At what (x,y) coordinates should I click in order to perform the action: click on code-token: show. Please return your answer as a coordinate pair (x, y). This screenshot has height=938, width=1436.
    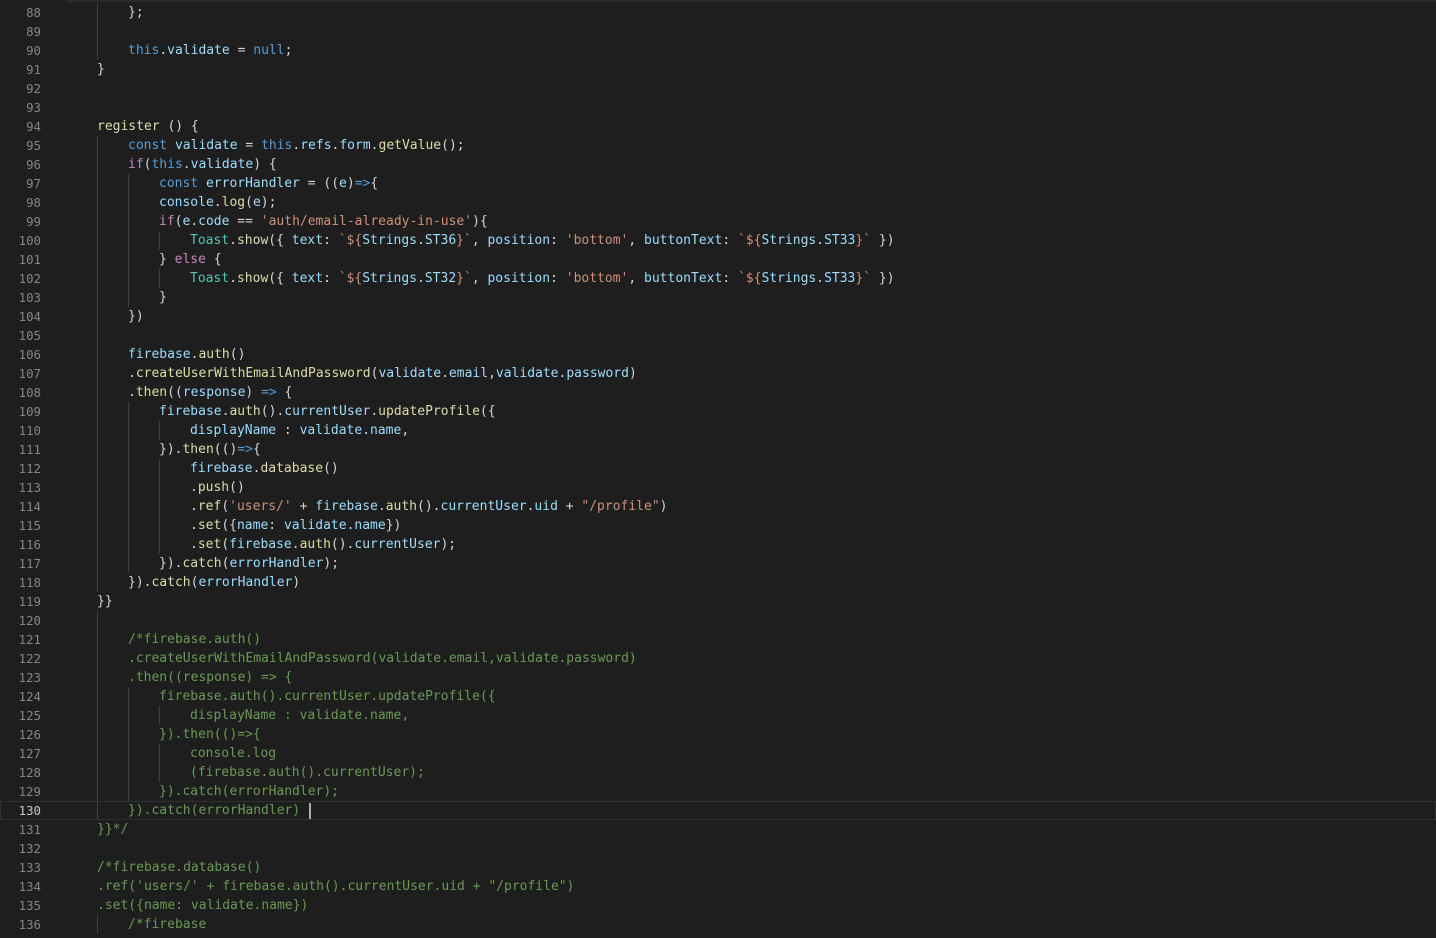
    Looking at the image, I should click on (252, 278).